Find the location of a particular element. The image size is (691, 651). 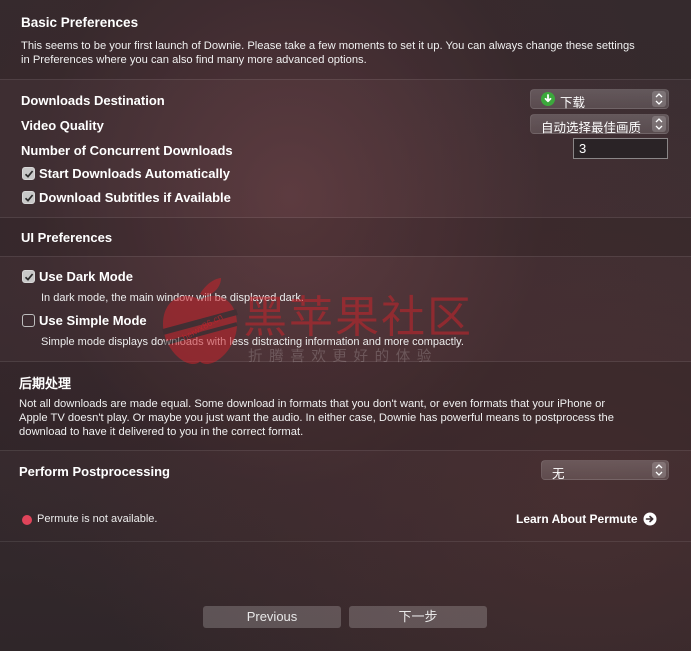

download-arrow-icon is located at coordinates (548, 99).